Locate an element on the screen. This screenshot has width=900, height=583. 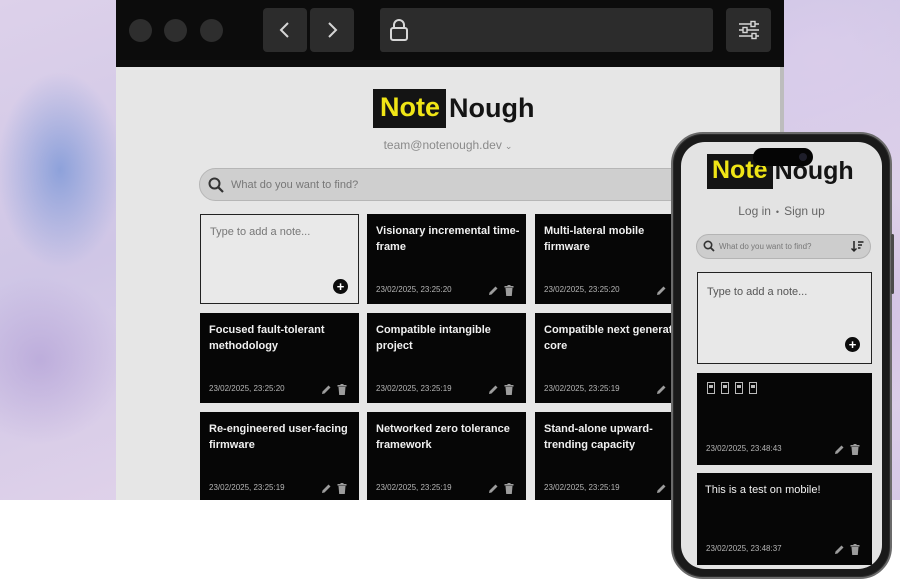
window-close-dot is located at coordinates (140, 30).